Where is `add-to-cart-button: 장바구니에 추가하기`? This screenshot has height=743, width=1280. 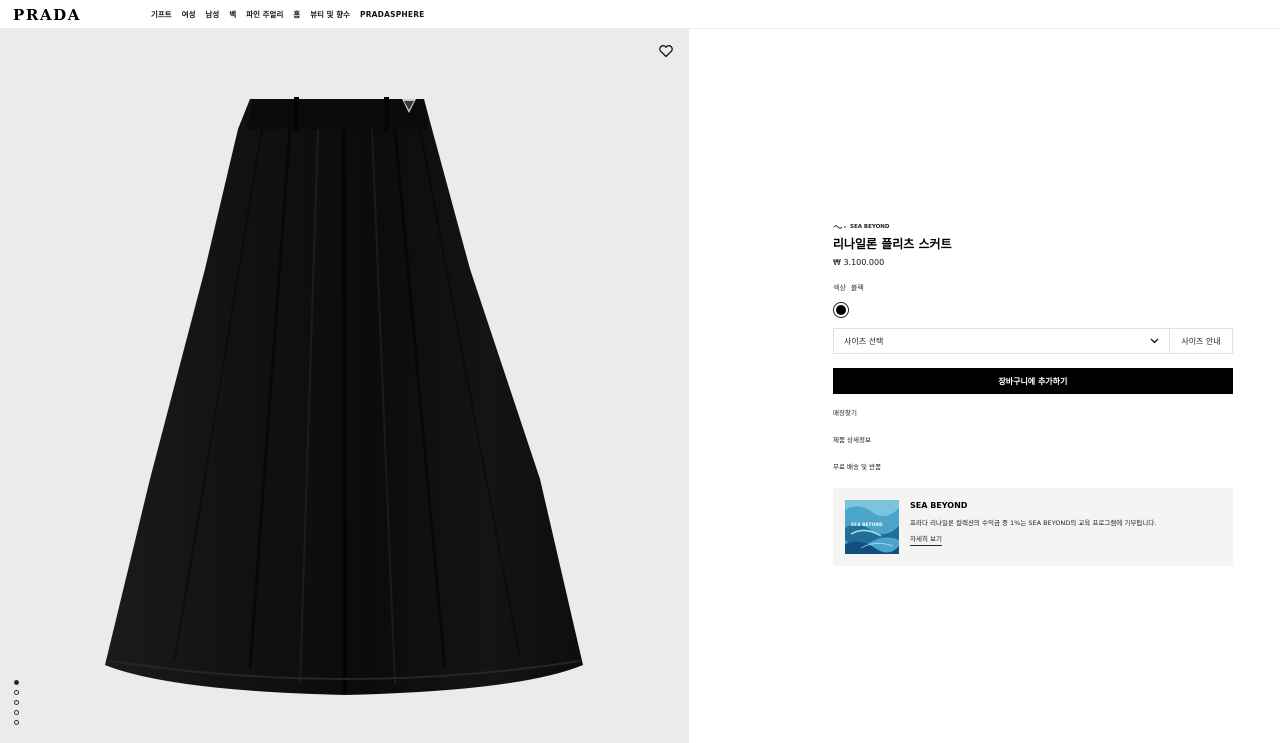
add-to-cart-button: 장바구니에 추가하기 is located at coordinates (1033, 381).